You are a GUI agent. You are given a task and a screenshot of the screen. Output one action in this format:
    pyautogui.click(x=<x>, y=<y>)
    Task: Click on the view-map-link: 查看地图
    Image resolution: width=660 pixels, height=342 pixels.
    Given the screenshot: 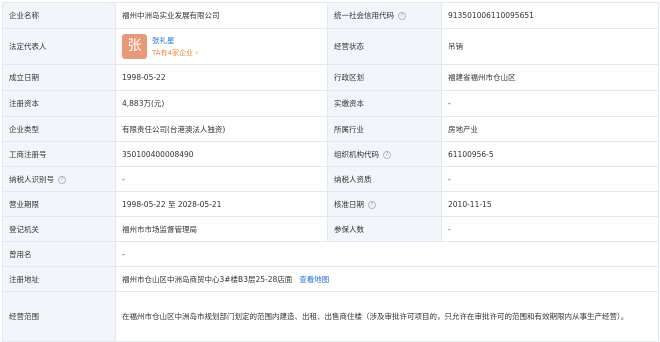 What is the action you would take?
    pyautogui.click(x=314, y=279)
    